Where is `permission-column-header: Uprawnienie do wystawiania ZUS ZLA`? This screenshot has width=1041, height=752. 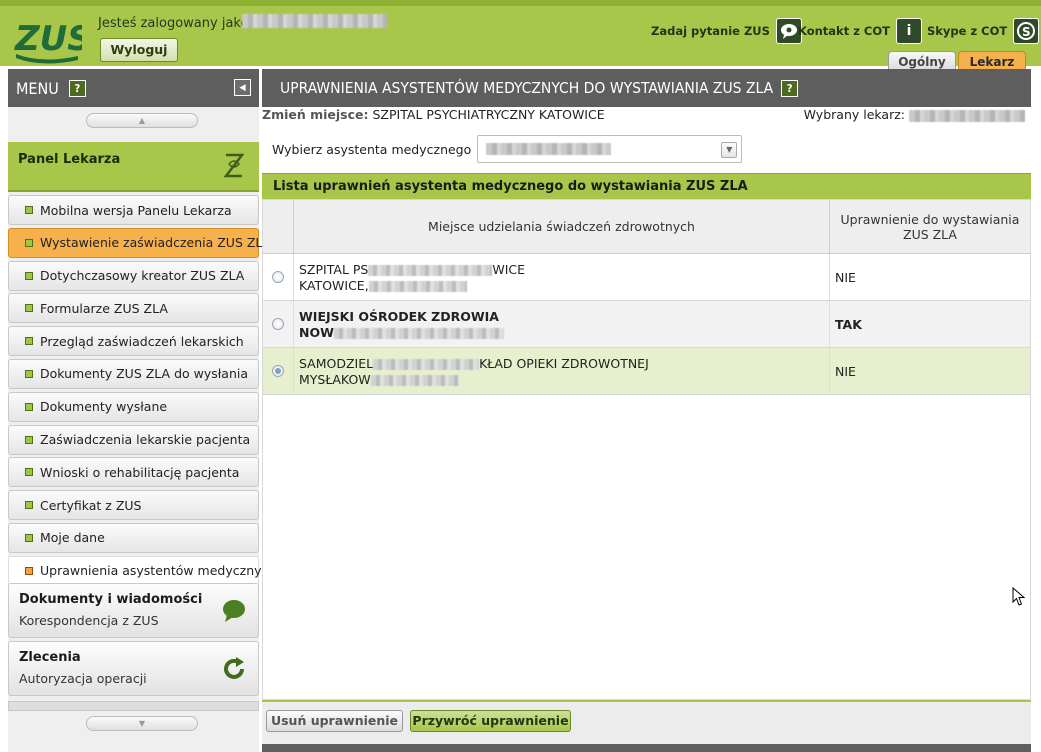 permission-column-header: Uprawnienie do wystawiania ZUS ZLA is located at coordinates (930, 226).